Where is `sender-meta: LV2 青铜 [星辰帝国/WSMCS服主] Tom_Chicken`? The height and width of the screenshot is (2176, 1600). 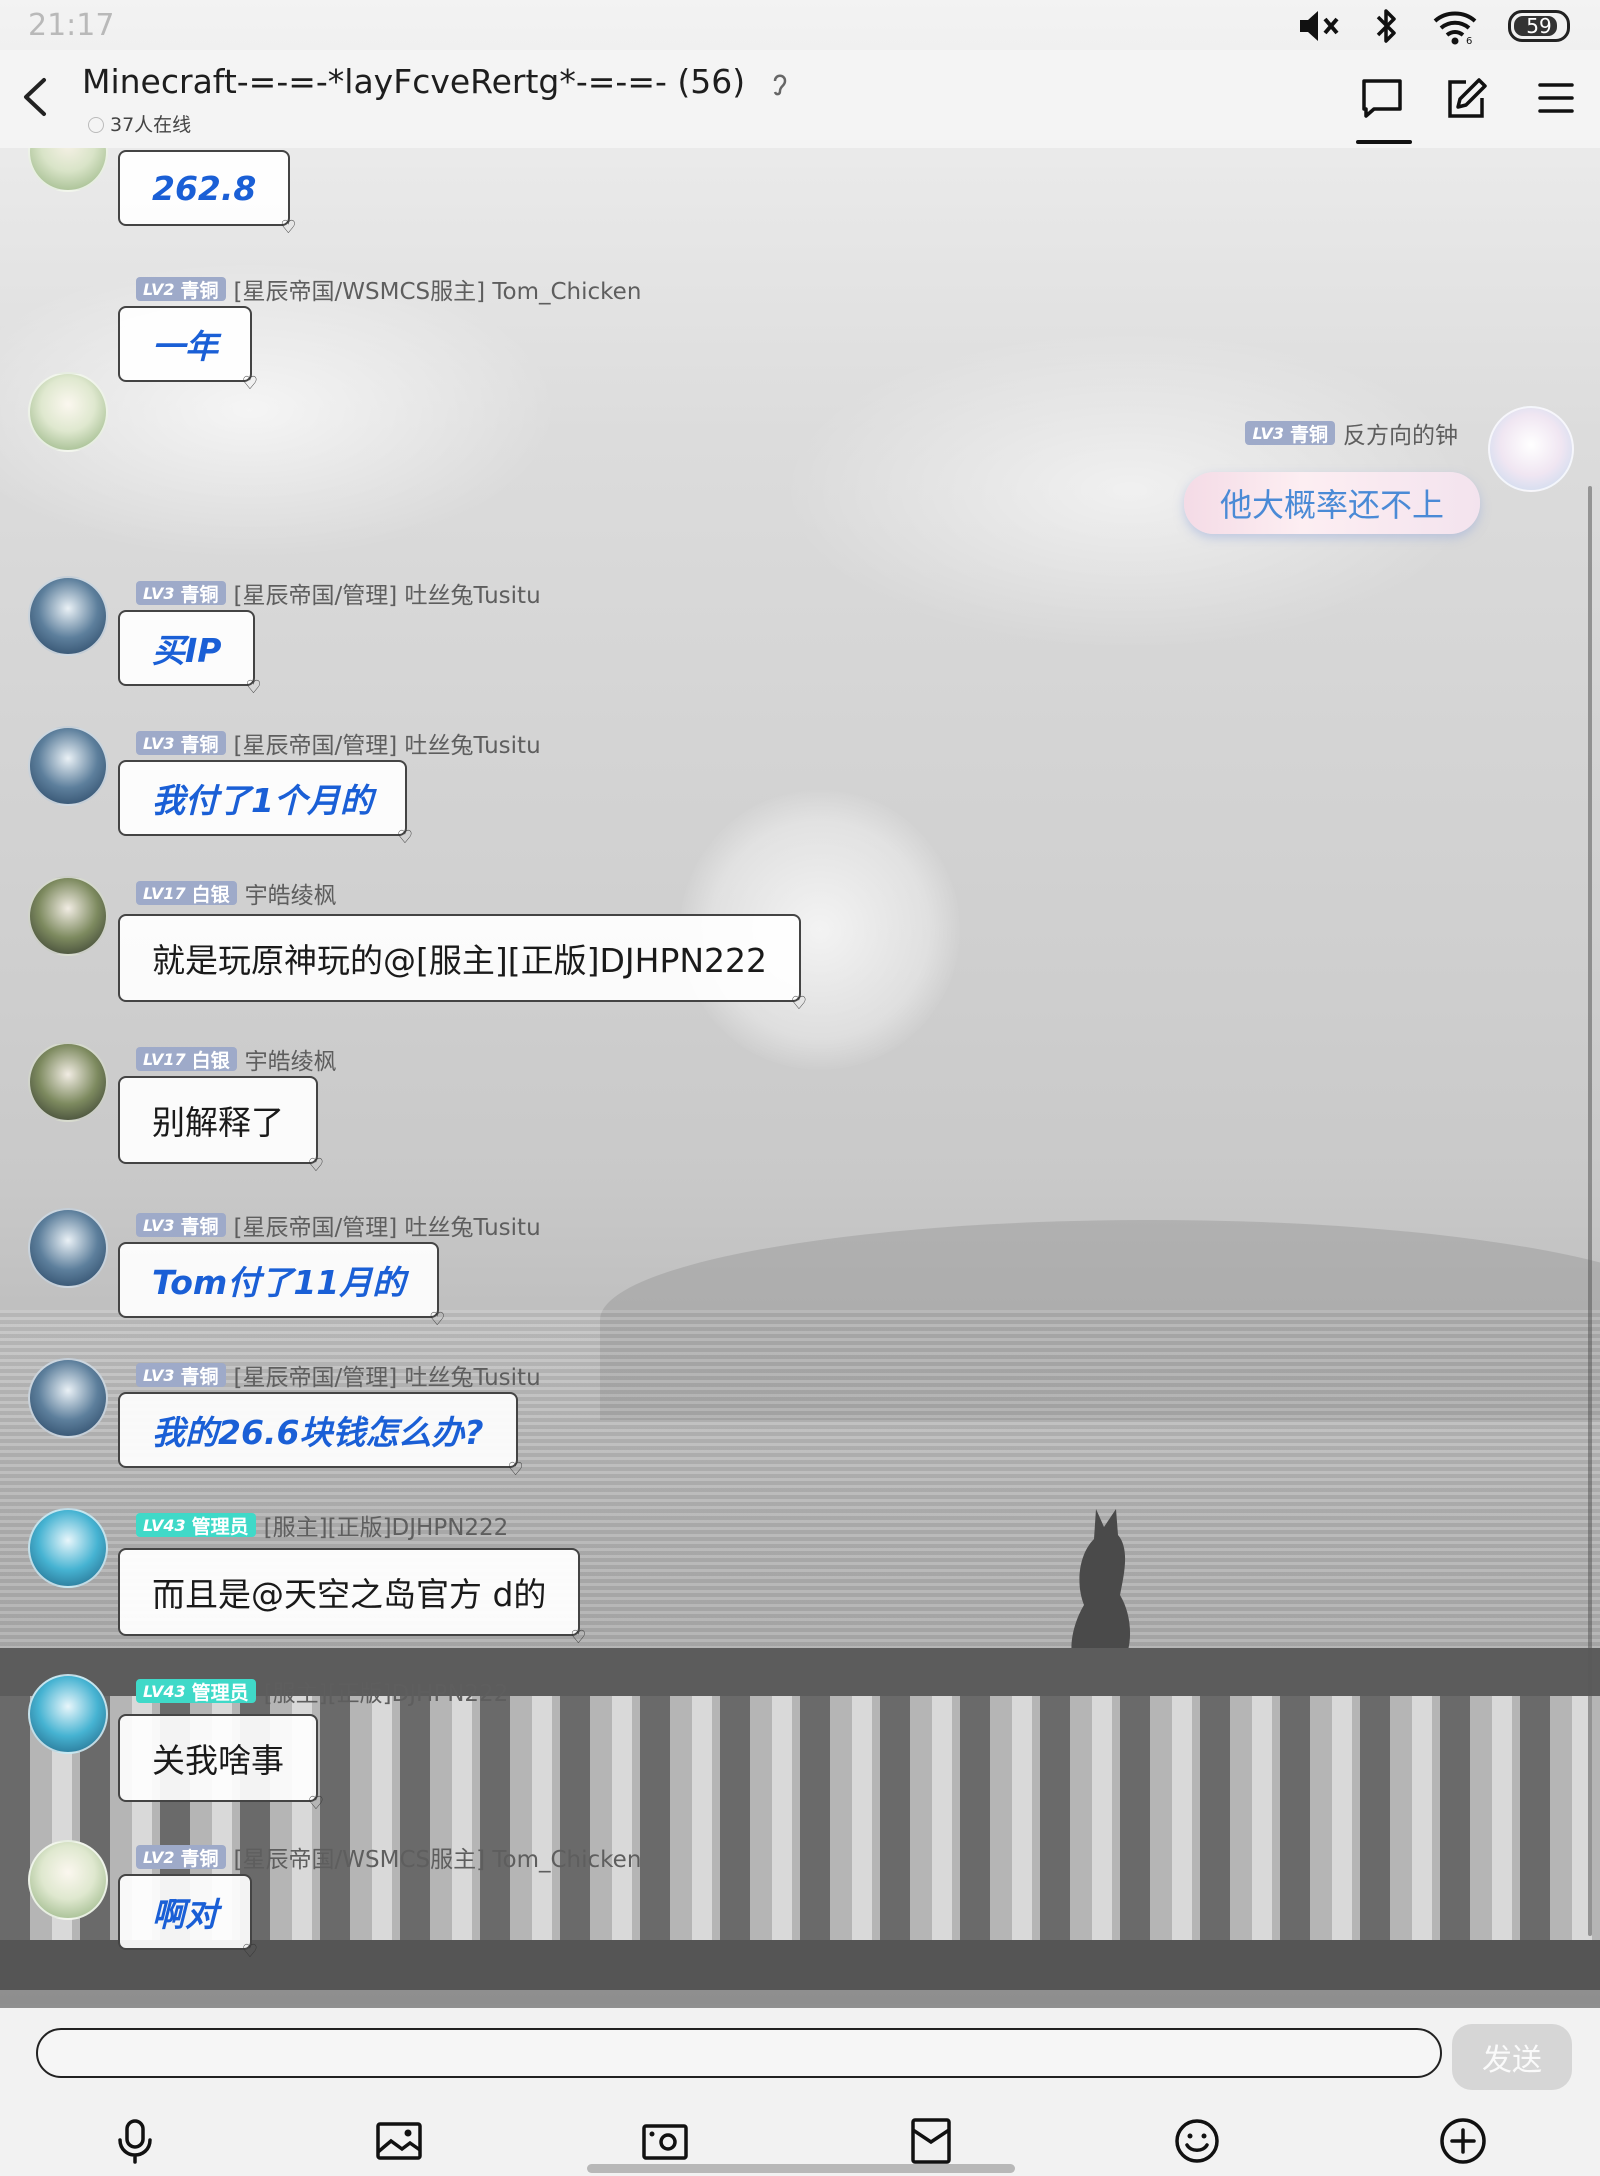 sender-meta: LV2 青铜 [星辰帝国/WSMCS服主] Tom_Chicken is located at coordinates (388, 289).